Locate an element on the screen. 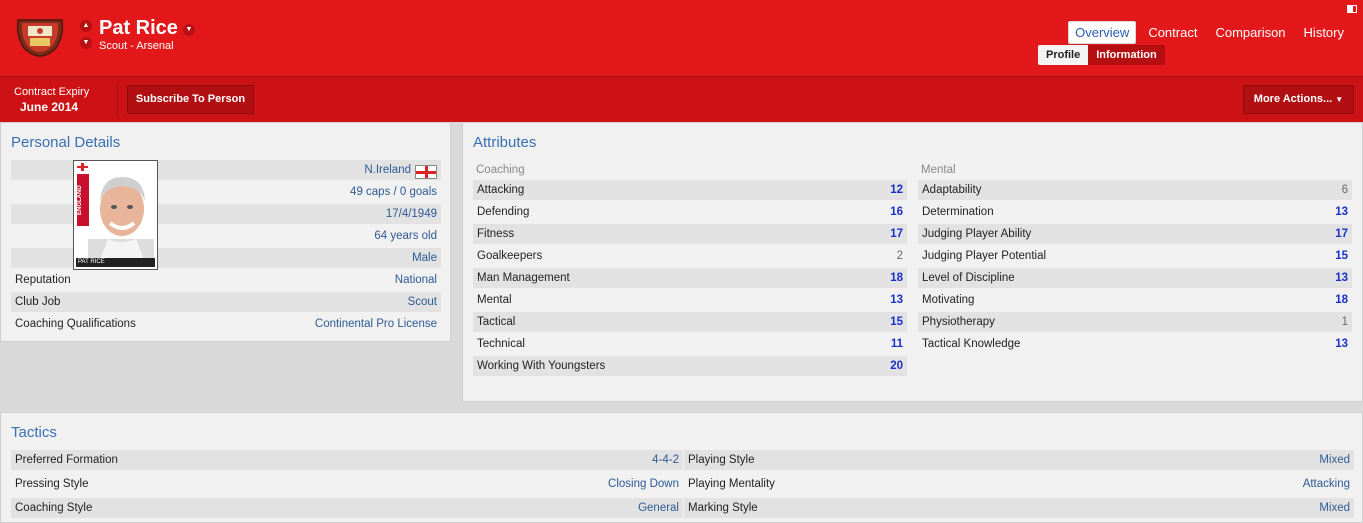  previous-person-icon: ▲ is located at coordinates (86, 26).